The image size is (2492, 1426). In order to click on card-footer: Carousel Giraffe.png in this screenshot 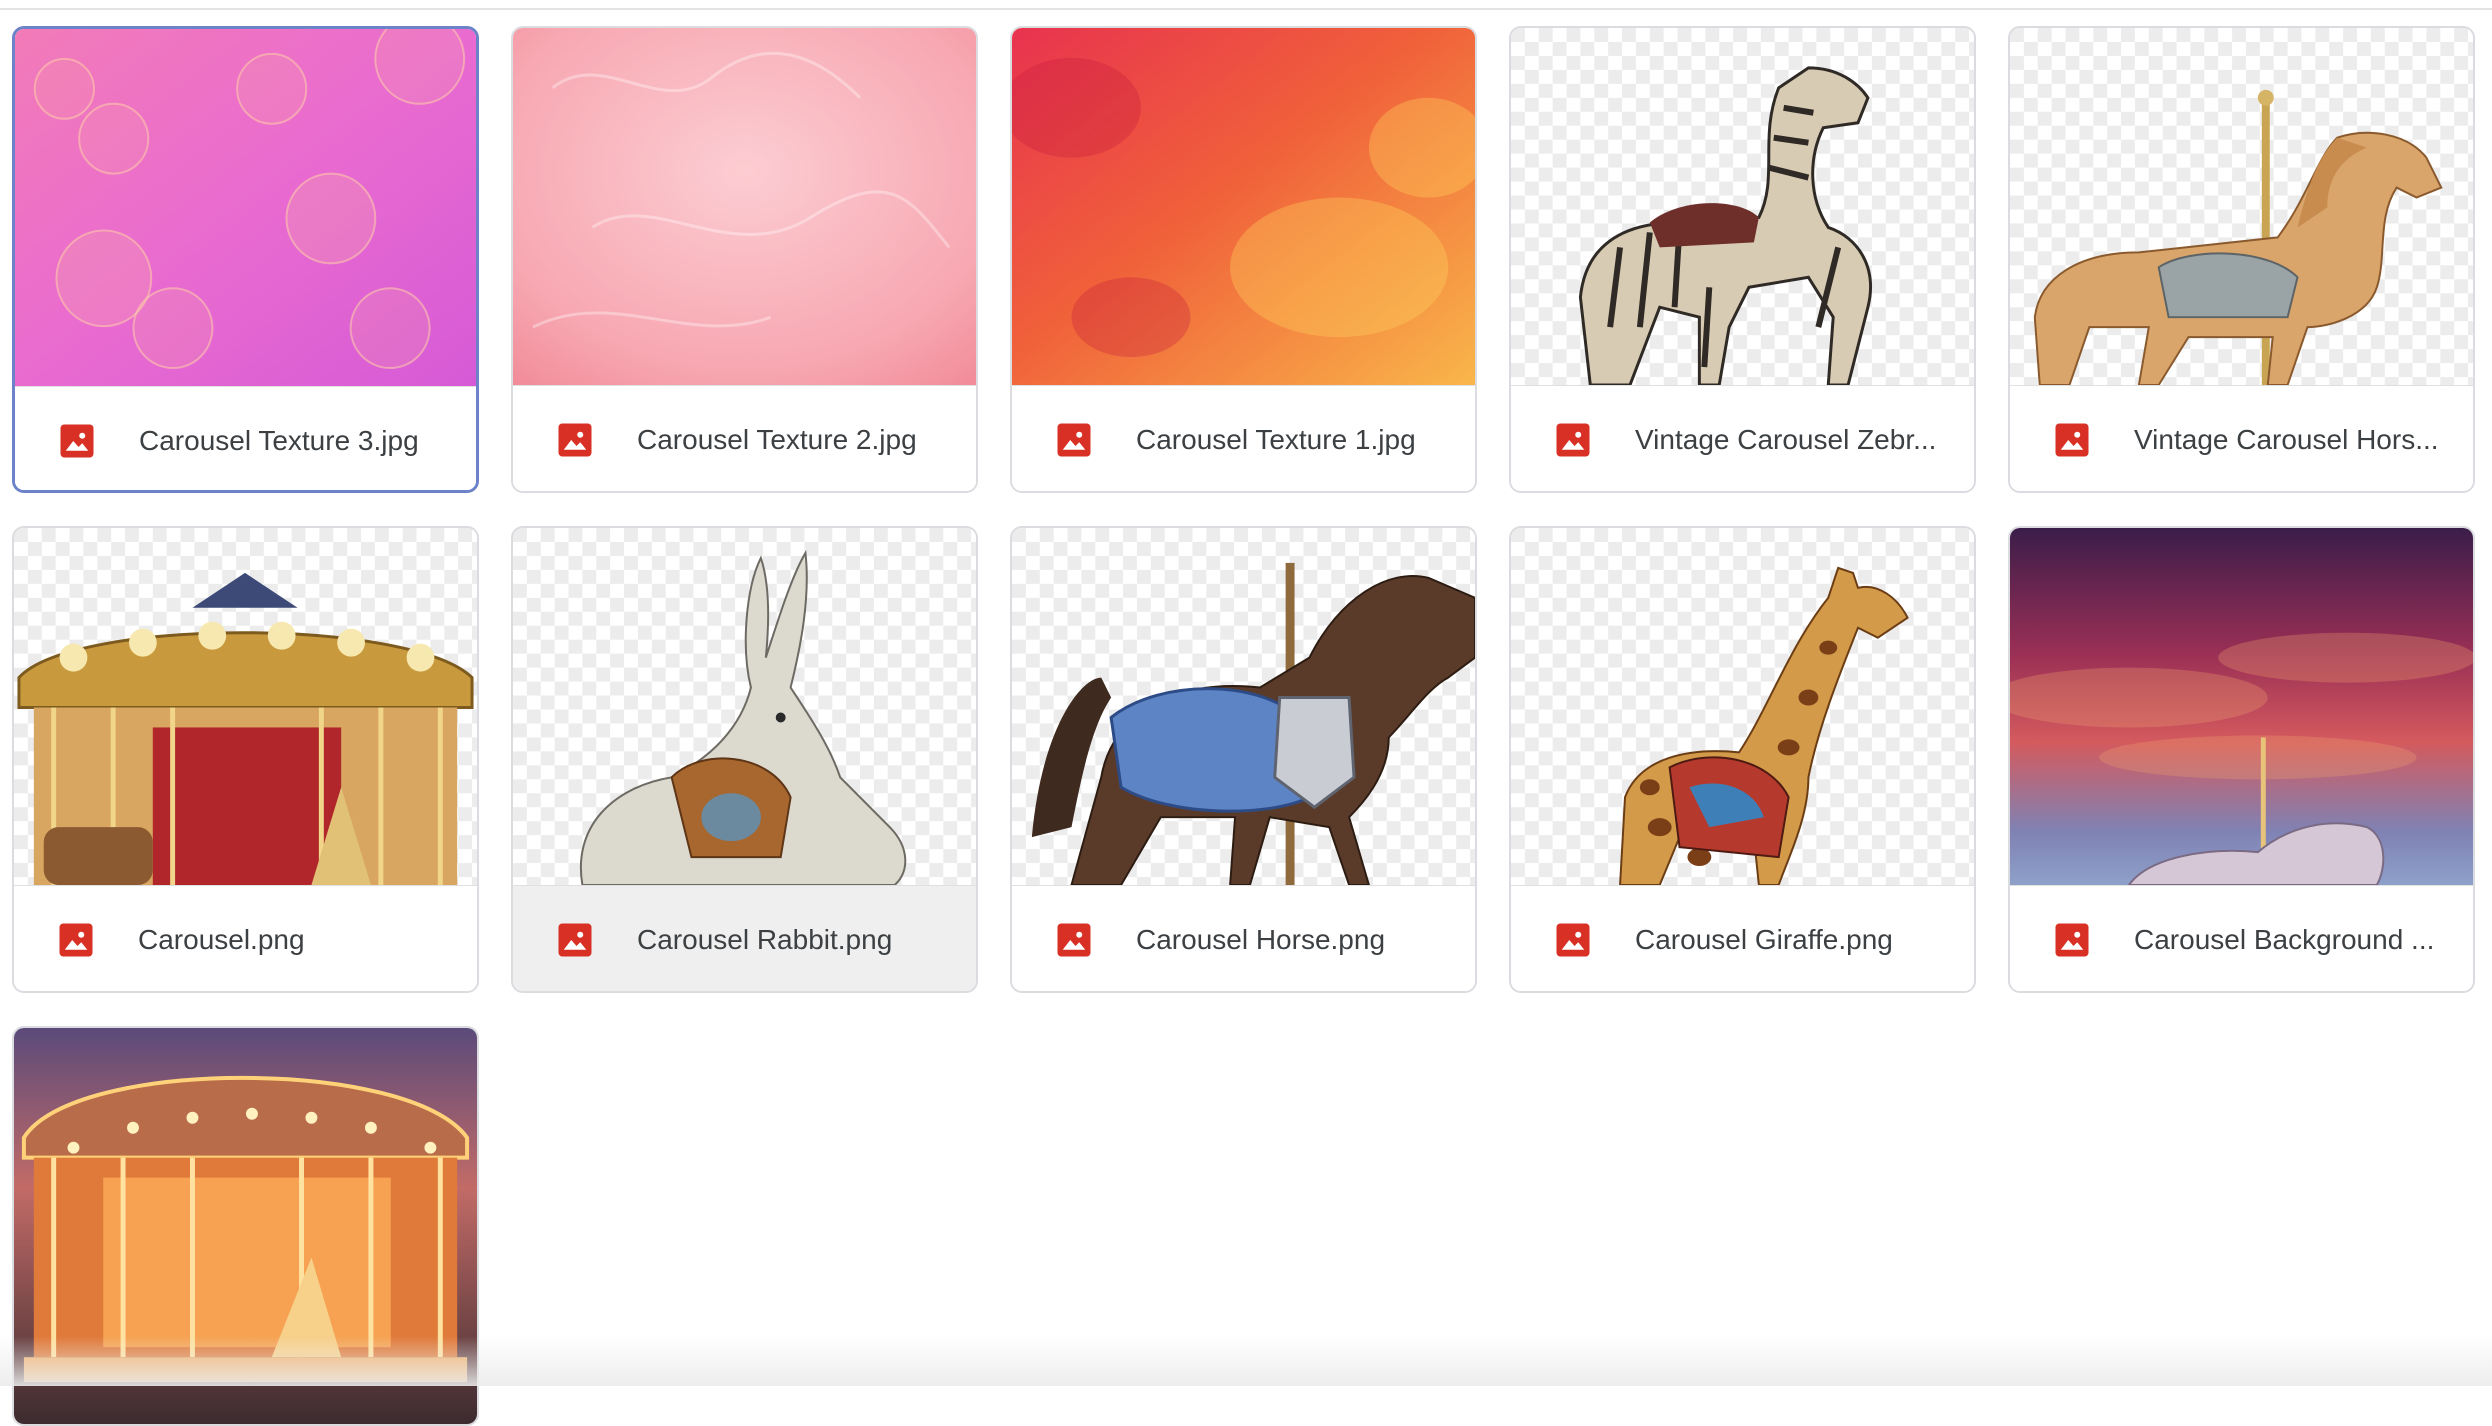, I will do `click(1742, 938)`.